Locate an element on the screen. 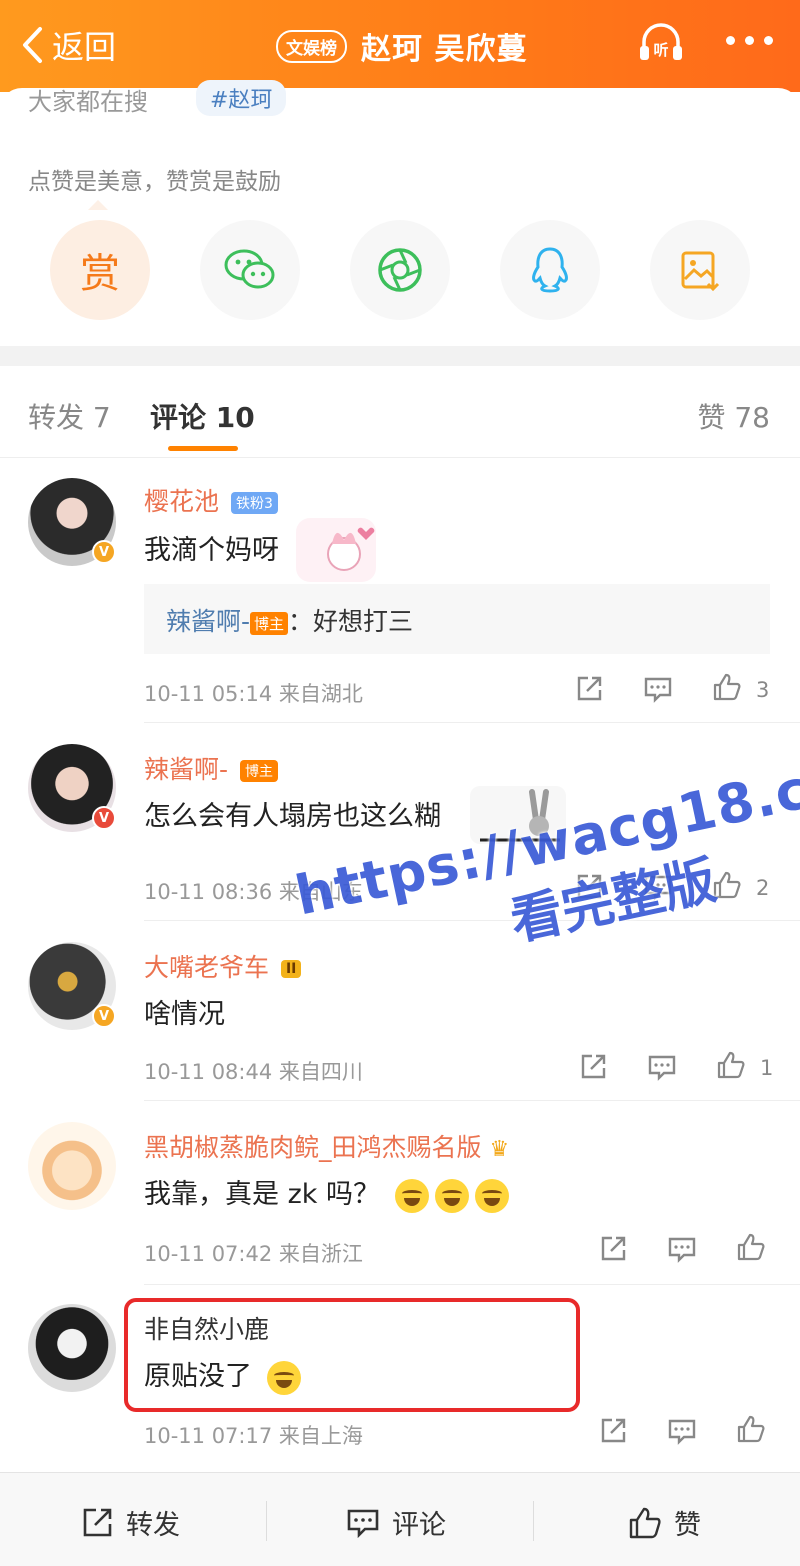  forward-button: 转发 is located at coordinates (130, 1522).